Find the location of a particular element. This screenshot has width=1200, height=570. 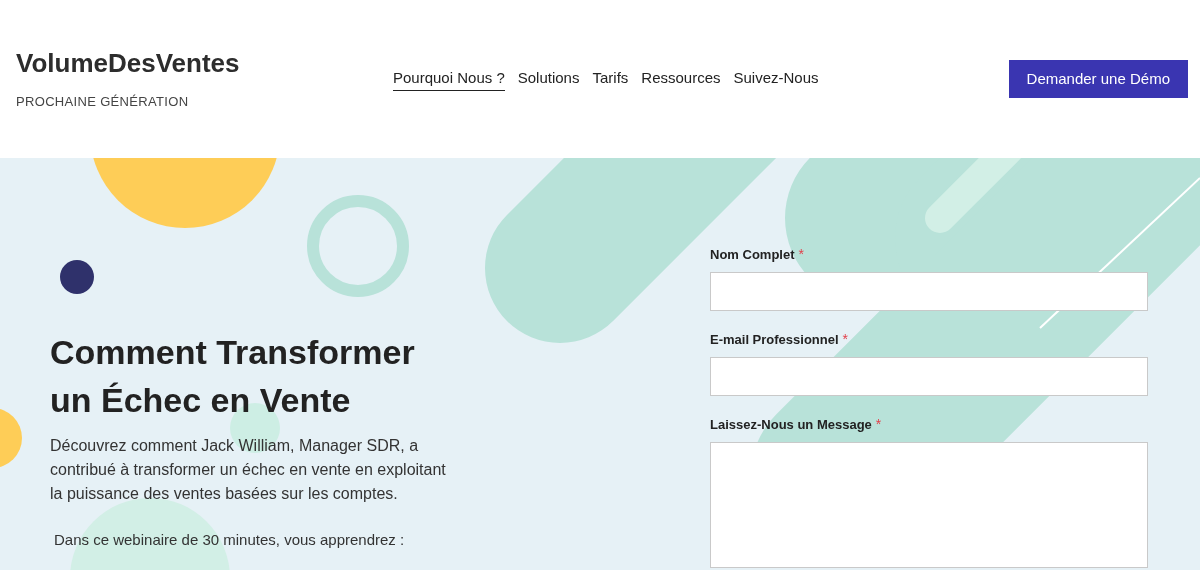

nav-link: Ressources is located at coordinates (681, 79).